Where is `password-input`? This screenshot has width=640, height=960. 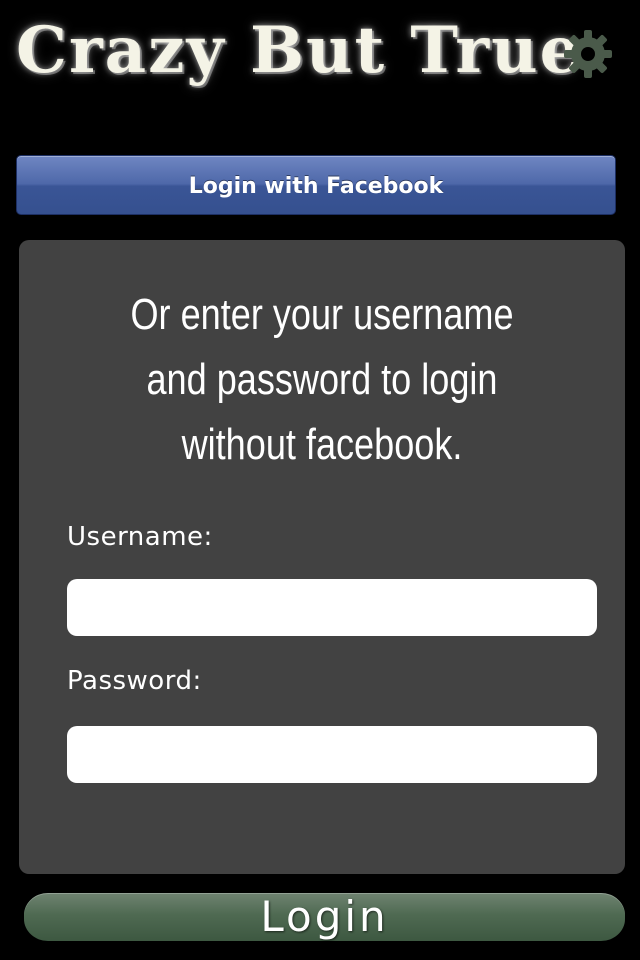
password-input is located at coordinates (332, 754).